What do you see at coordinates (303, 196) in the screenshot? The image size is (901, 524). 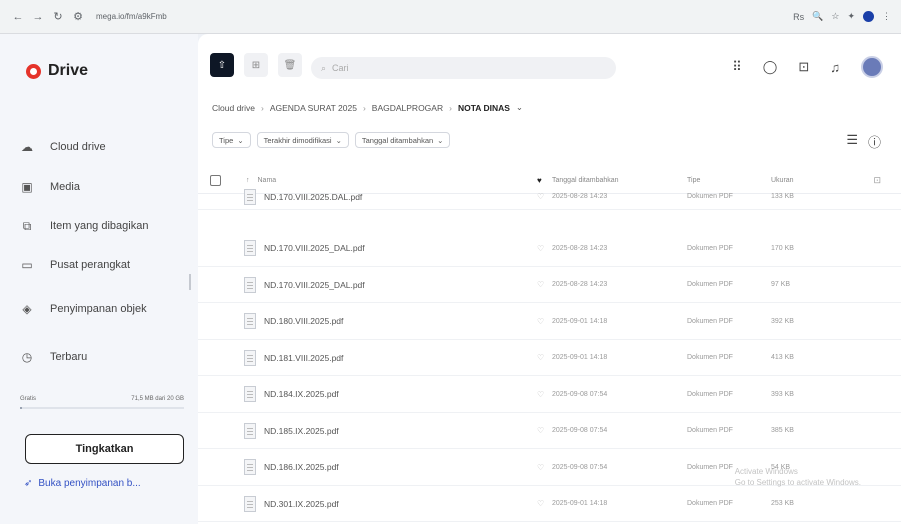 I see `file-name-cell: ND.170.VIII.2025.DAL.pdf` at bounding box center [303, 196].